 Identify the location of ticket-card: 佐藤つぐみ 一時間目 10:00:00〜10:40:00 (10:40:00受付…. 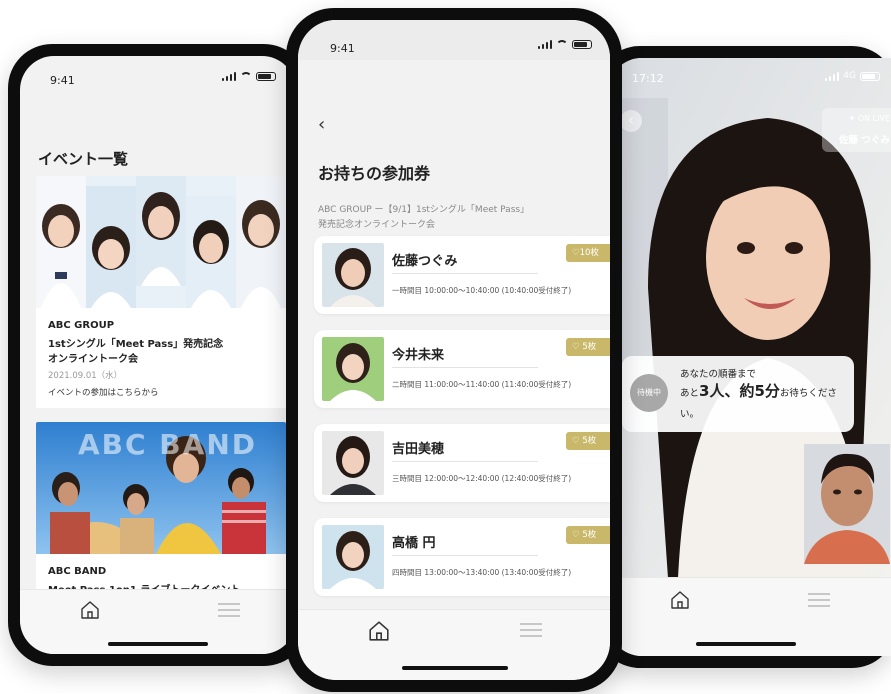
(462, 275).